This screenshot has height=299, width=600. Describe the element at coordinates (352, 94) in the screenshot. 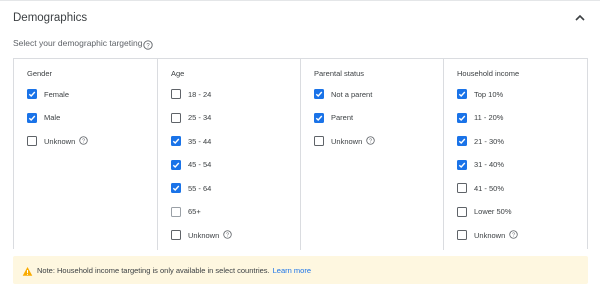

I see `option-label: Not a parent` at that location.